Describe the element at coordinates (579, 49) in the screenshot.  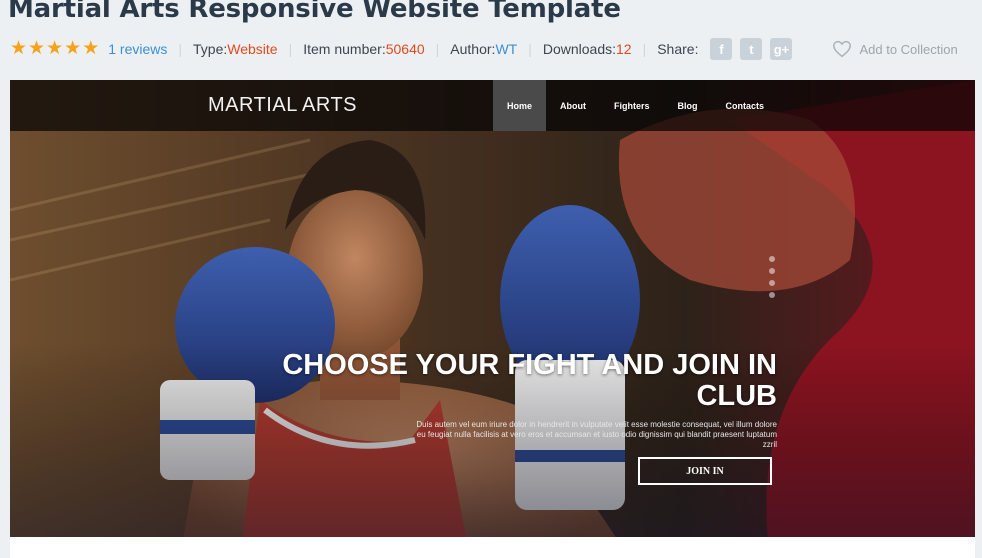
I see `downloads-label: Downloads:` at that location.